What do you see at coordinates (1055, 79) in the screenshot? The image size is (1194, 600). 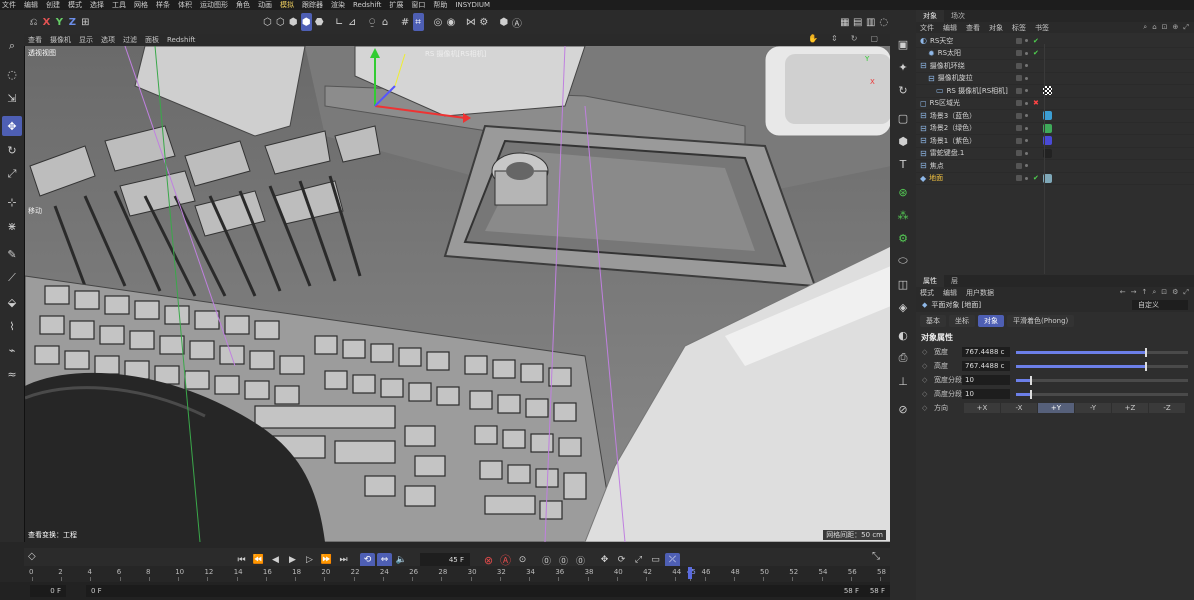 I see `object-row: ⊟ 摄像机旋拉` at bounding box center [1055, 79].